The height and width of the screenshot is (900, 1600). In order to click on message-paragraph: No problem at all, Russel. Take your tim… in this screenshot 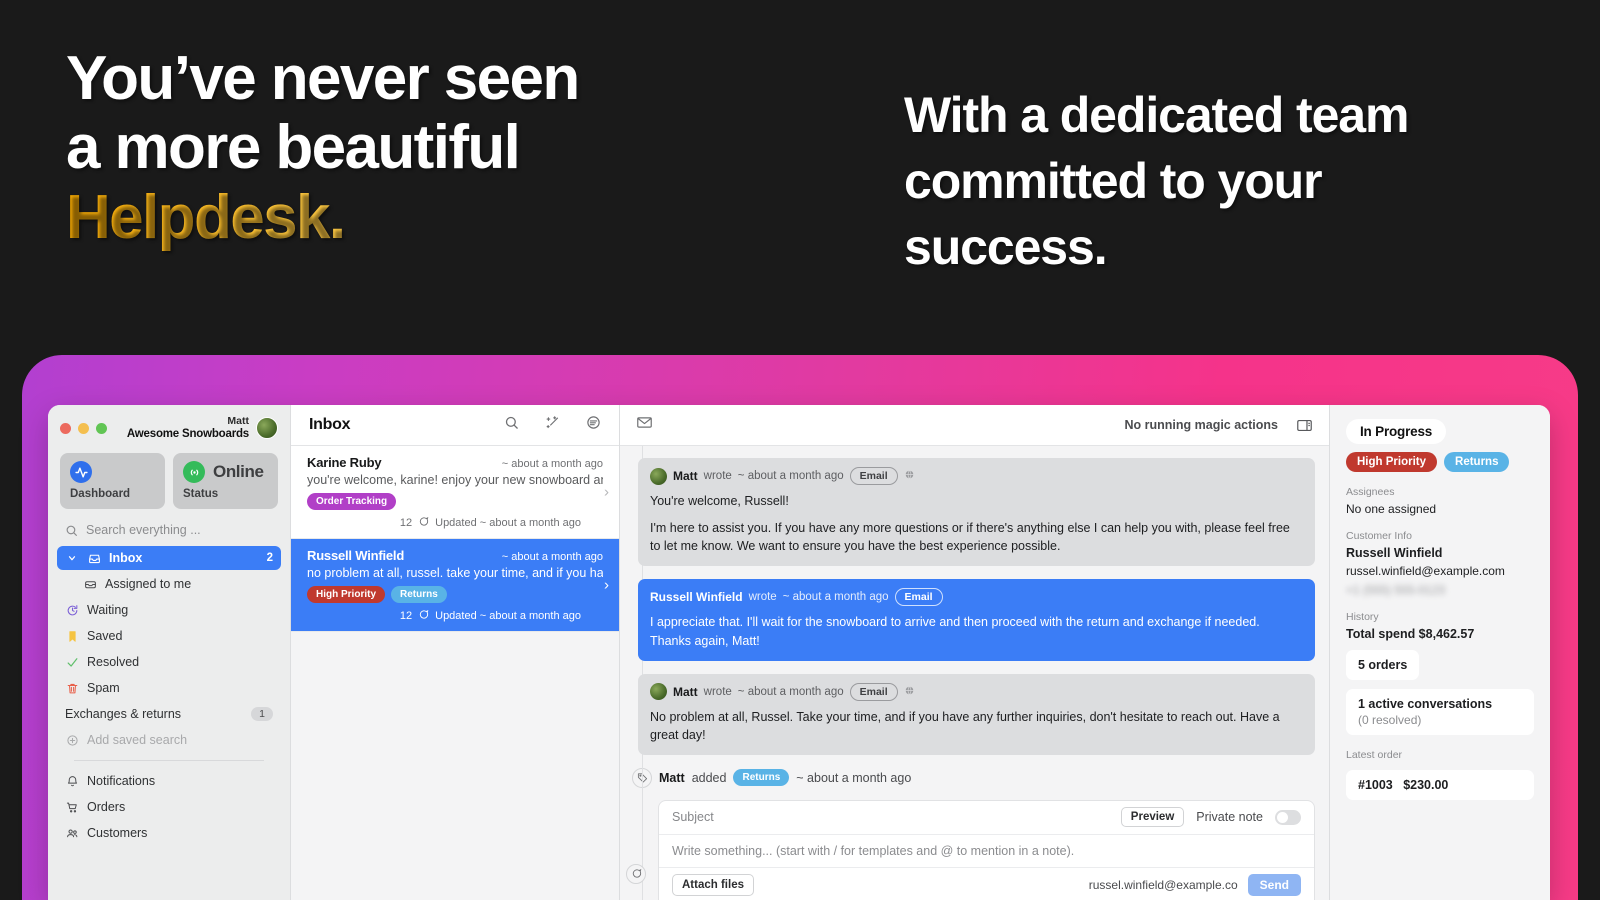, I will do `click(965, 725)`.